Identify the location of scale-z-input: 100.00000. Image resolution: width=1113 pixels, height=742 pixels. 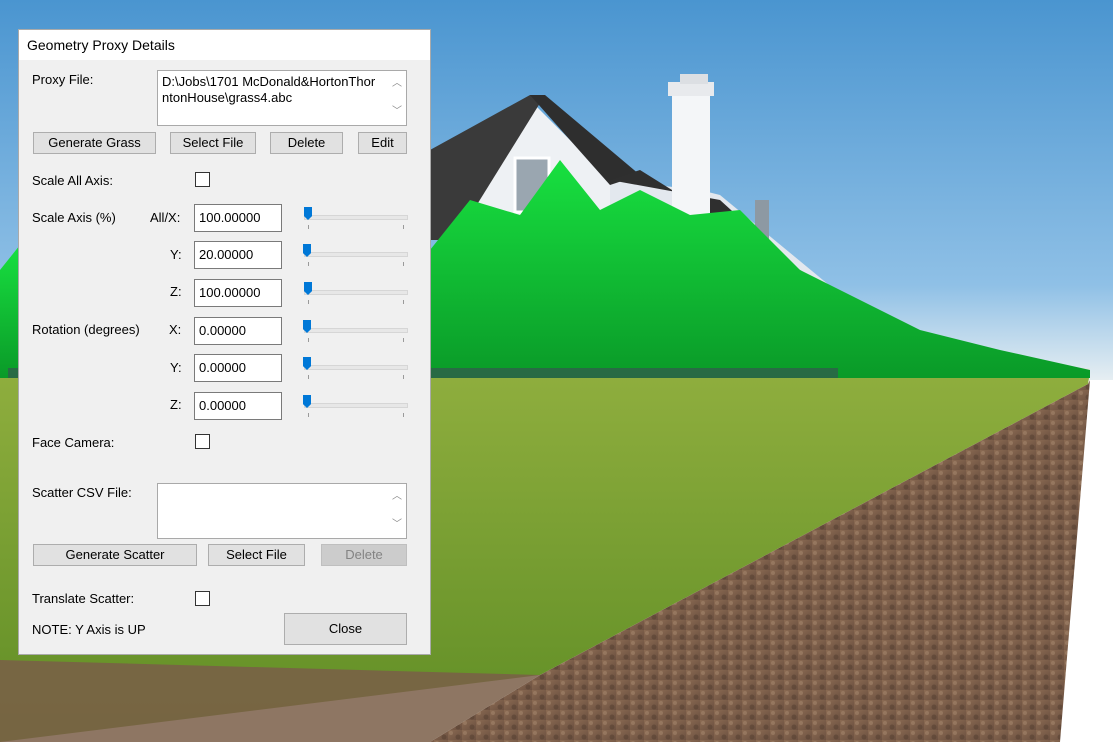
(238, 293).